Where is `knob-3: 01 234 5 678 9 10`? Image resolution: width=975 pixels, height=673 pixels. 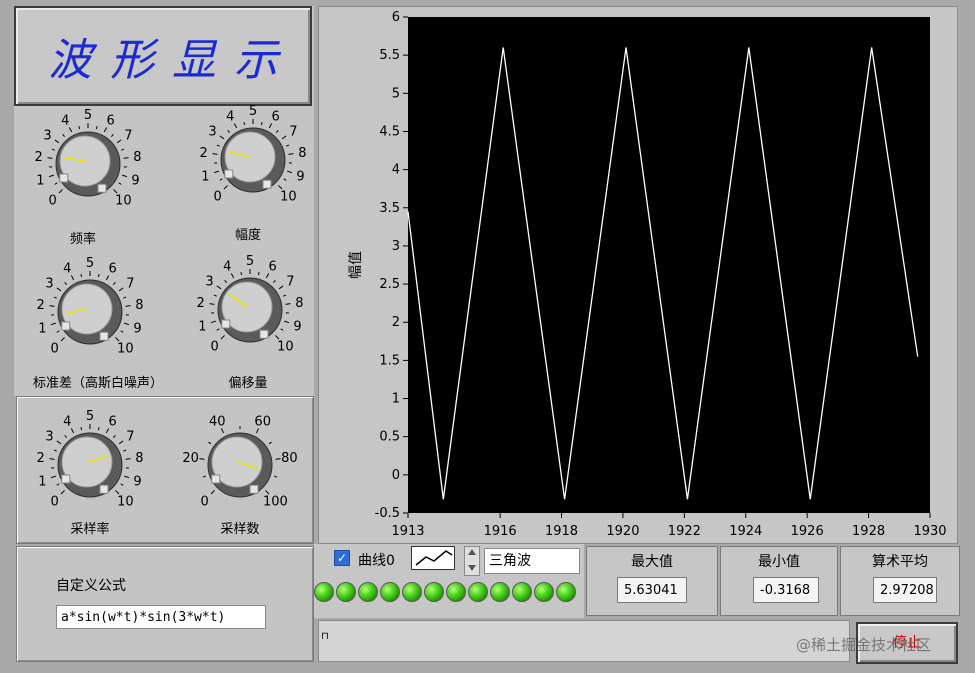
knob-3: 01 234 5 678 9 10 is located at coordinates (250, 308).